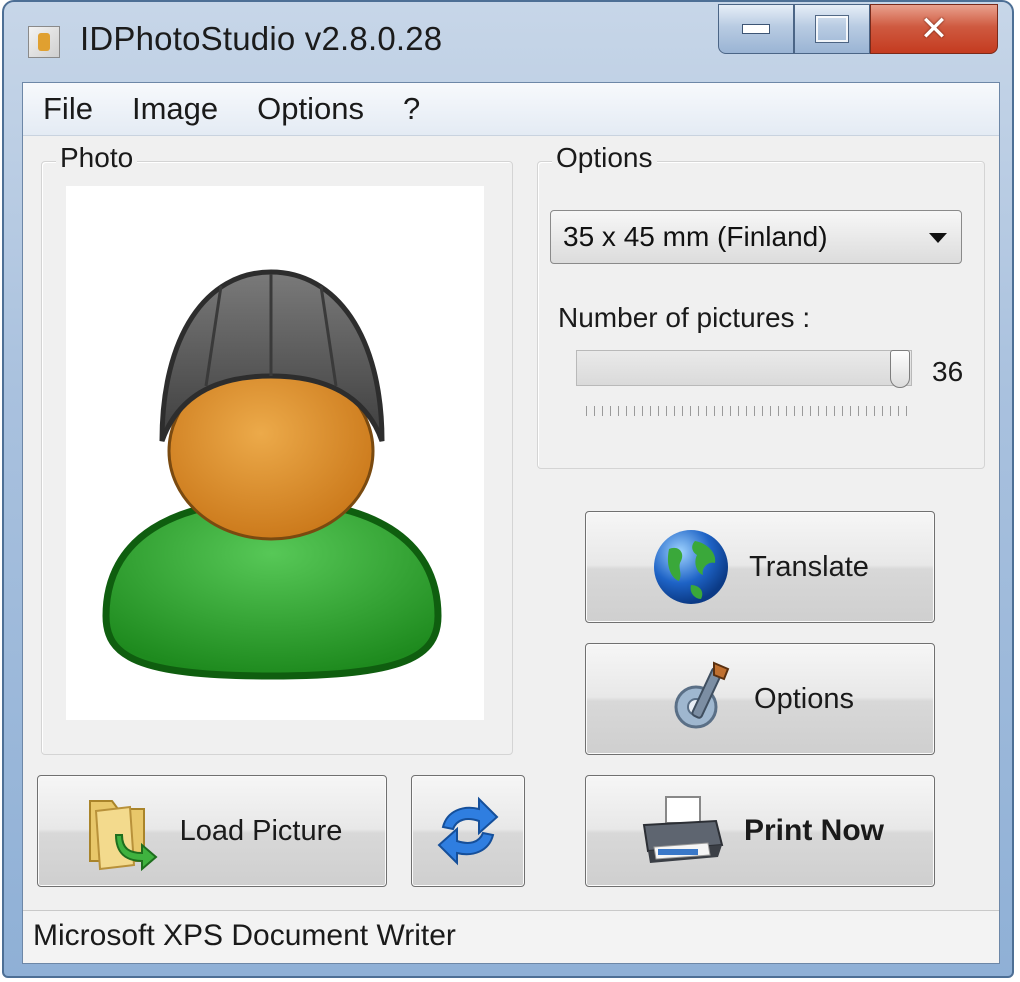 Image resolution: width=1020 pixels, height=982 pixels. Describe the element at coordinates (695, 236) in the screenshot. I see `photo-format-value: 35 x 45 mm (Finland)` at that location.